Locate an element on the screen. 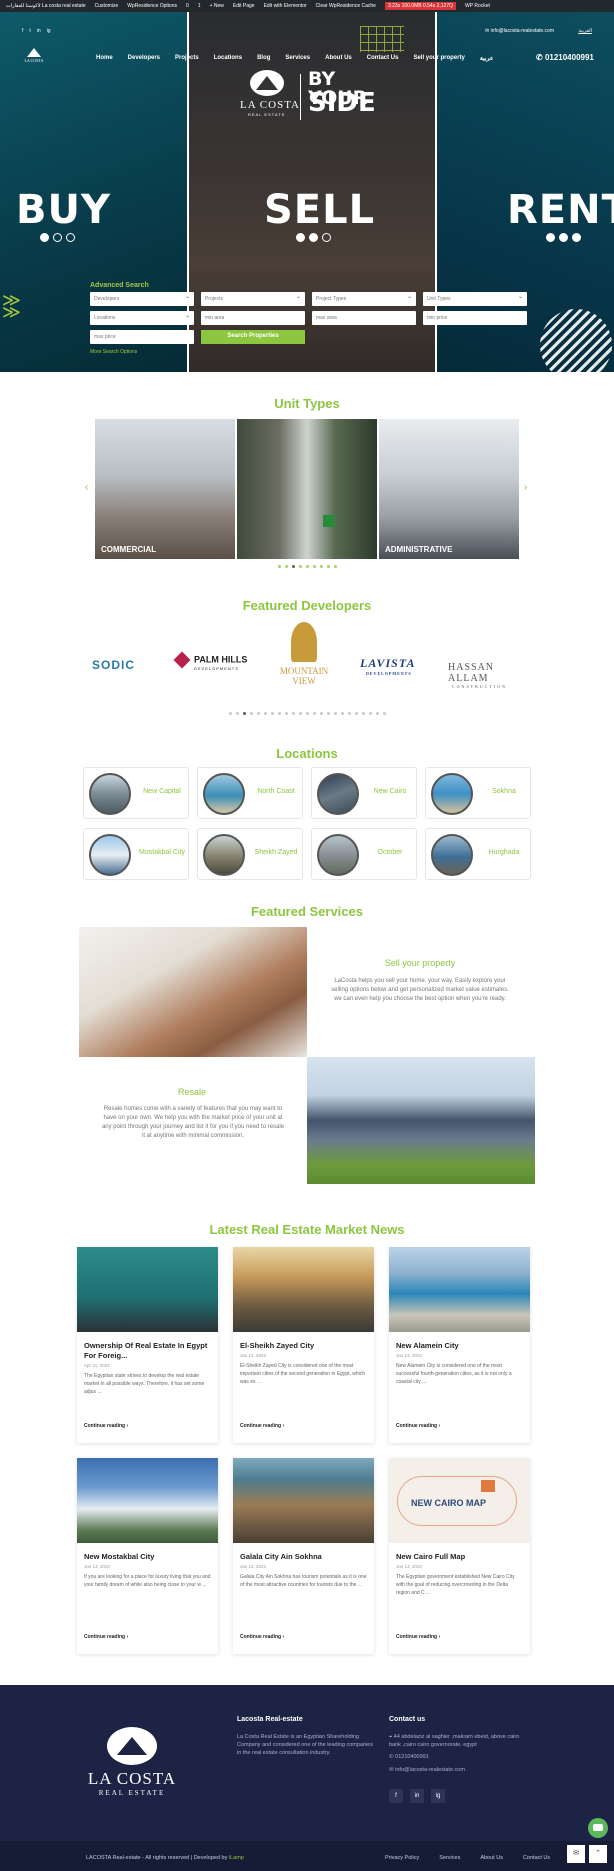  developer-logo-lavista: LAVISTA DEVELOPMENTS is located at coordinates (387, 666).